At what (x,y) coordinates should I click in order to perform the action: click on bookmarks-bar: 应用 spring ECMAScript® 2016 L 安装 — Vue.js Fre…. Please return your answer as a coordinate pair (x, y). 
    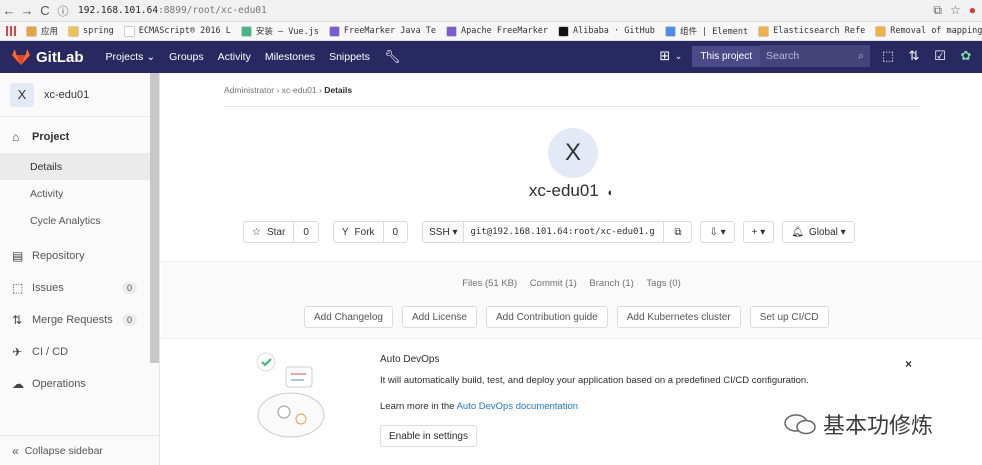
    Looking at the image, I should click on (491, 31).